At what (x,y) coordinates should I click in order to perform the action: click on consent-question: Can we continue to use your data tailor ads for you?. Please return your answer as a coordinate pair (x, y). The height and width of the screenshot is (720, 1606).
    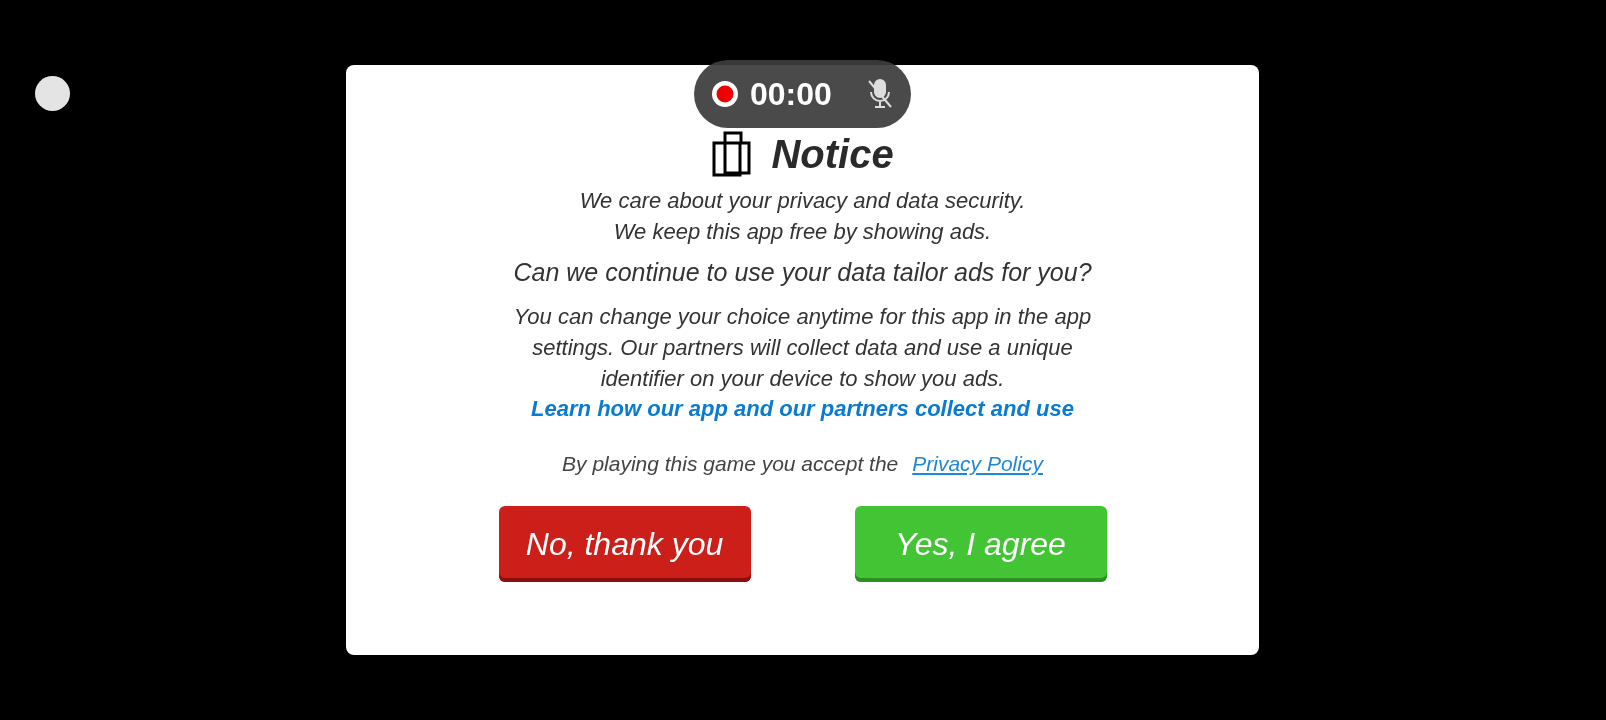
    Looking at the image, I should click on (802, 272).